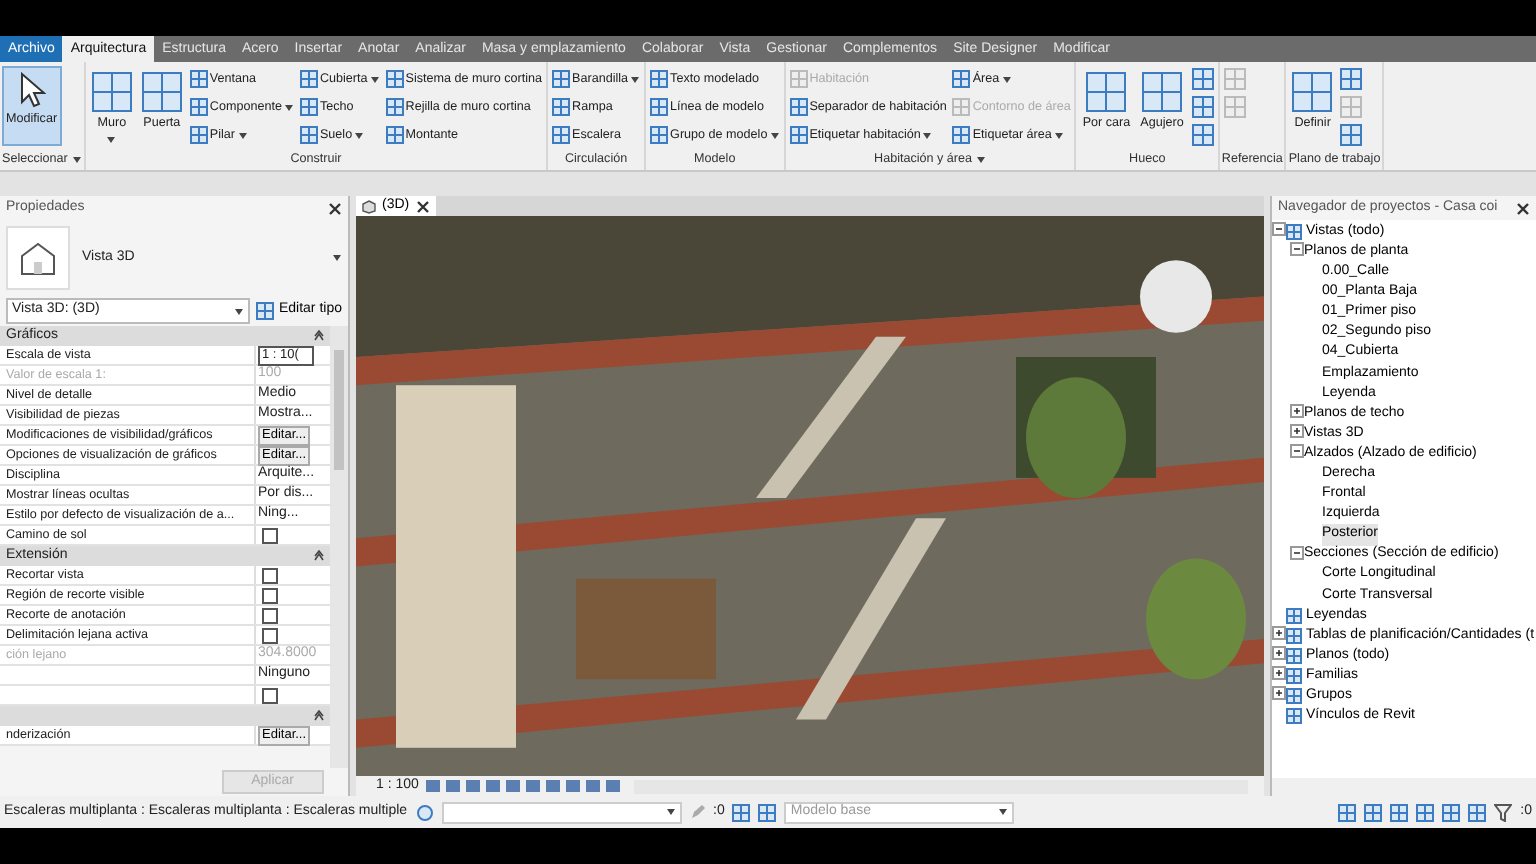  Describe the element at coordinates (424, 812) in the screenshot. I see `workset-icon` at that location.